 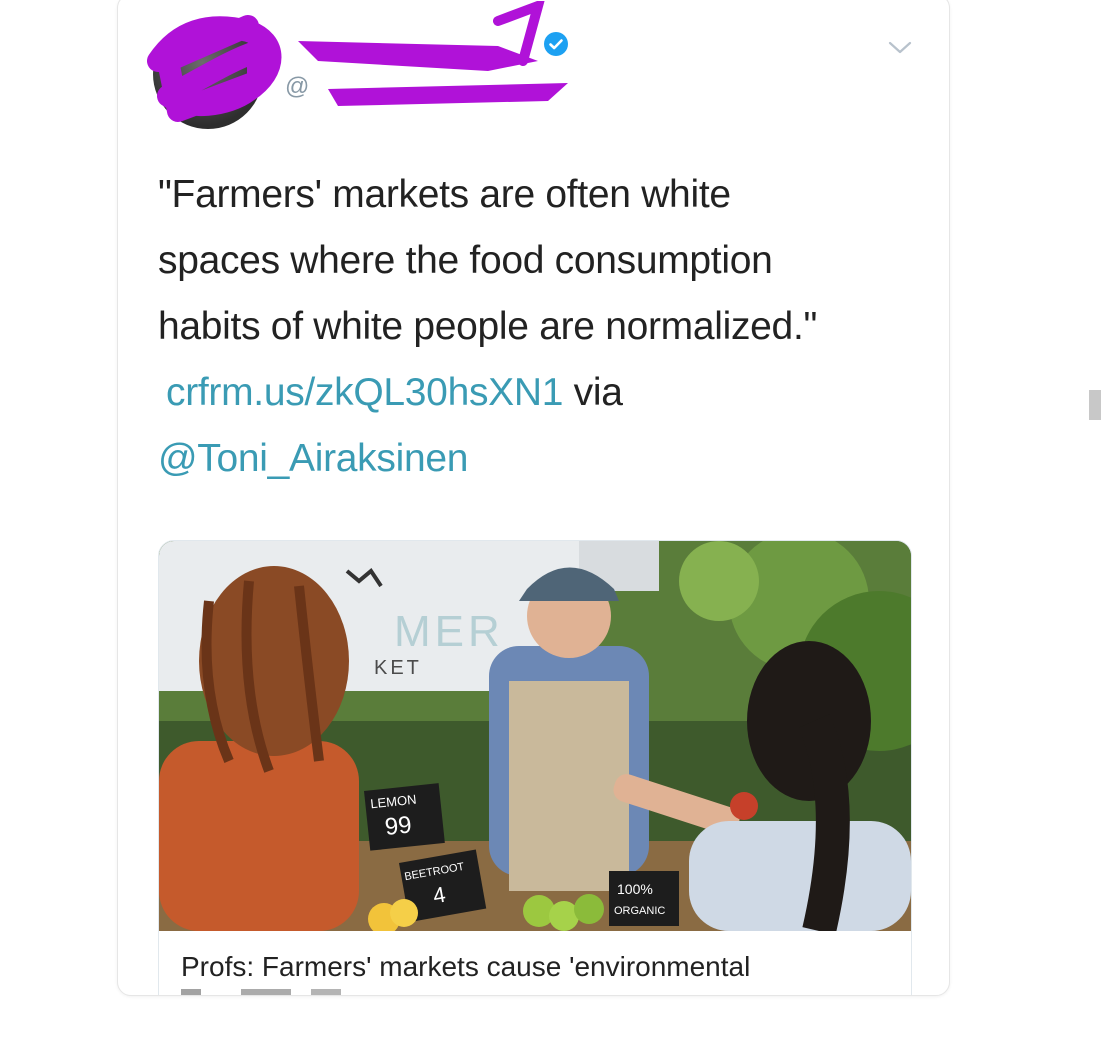 What do you see at coordinates (364, 392) in the screenshot?
I see `tweet-link: crfrm.us/zkQL30hsXN1` at bounding box center [364, 392].